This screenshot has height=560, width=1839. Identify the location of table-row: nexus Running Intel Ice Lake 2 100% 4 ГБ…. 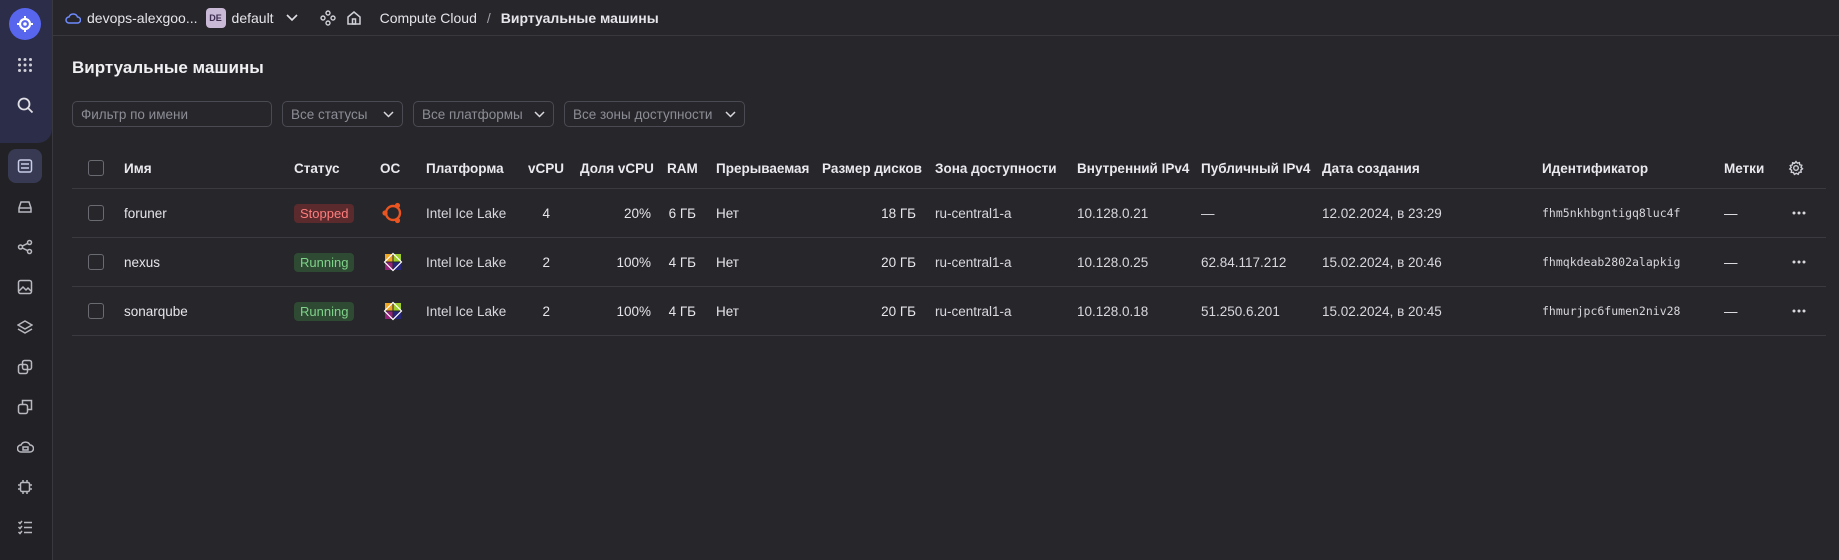
(949, 262).